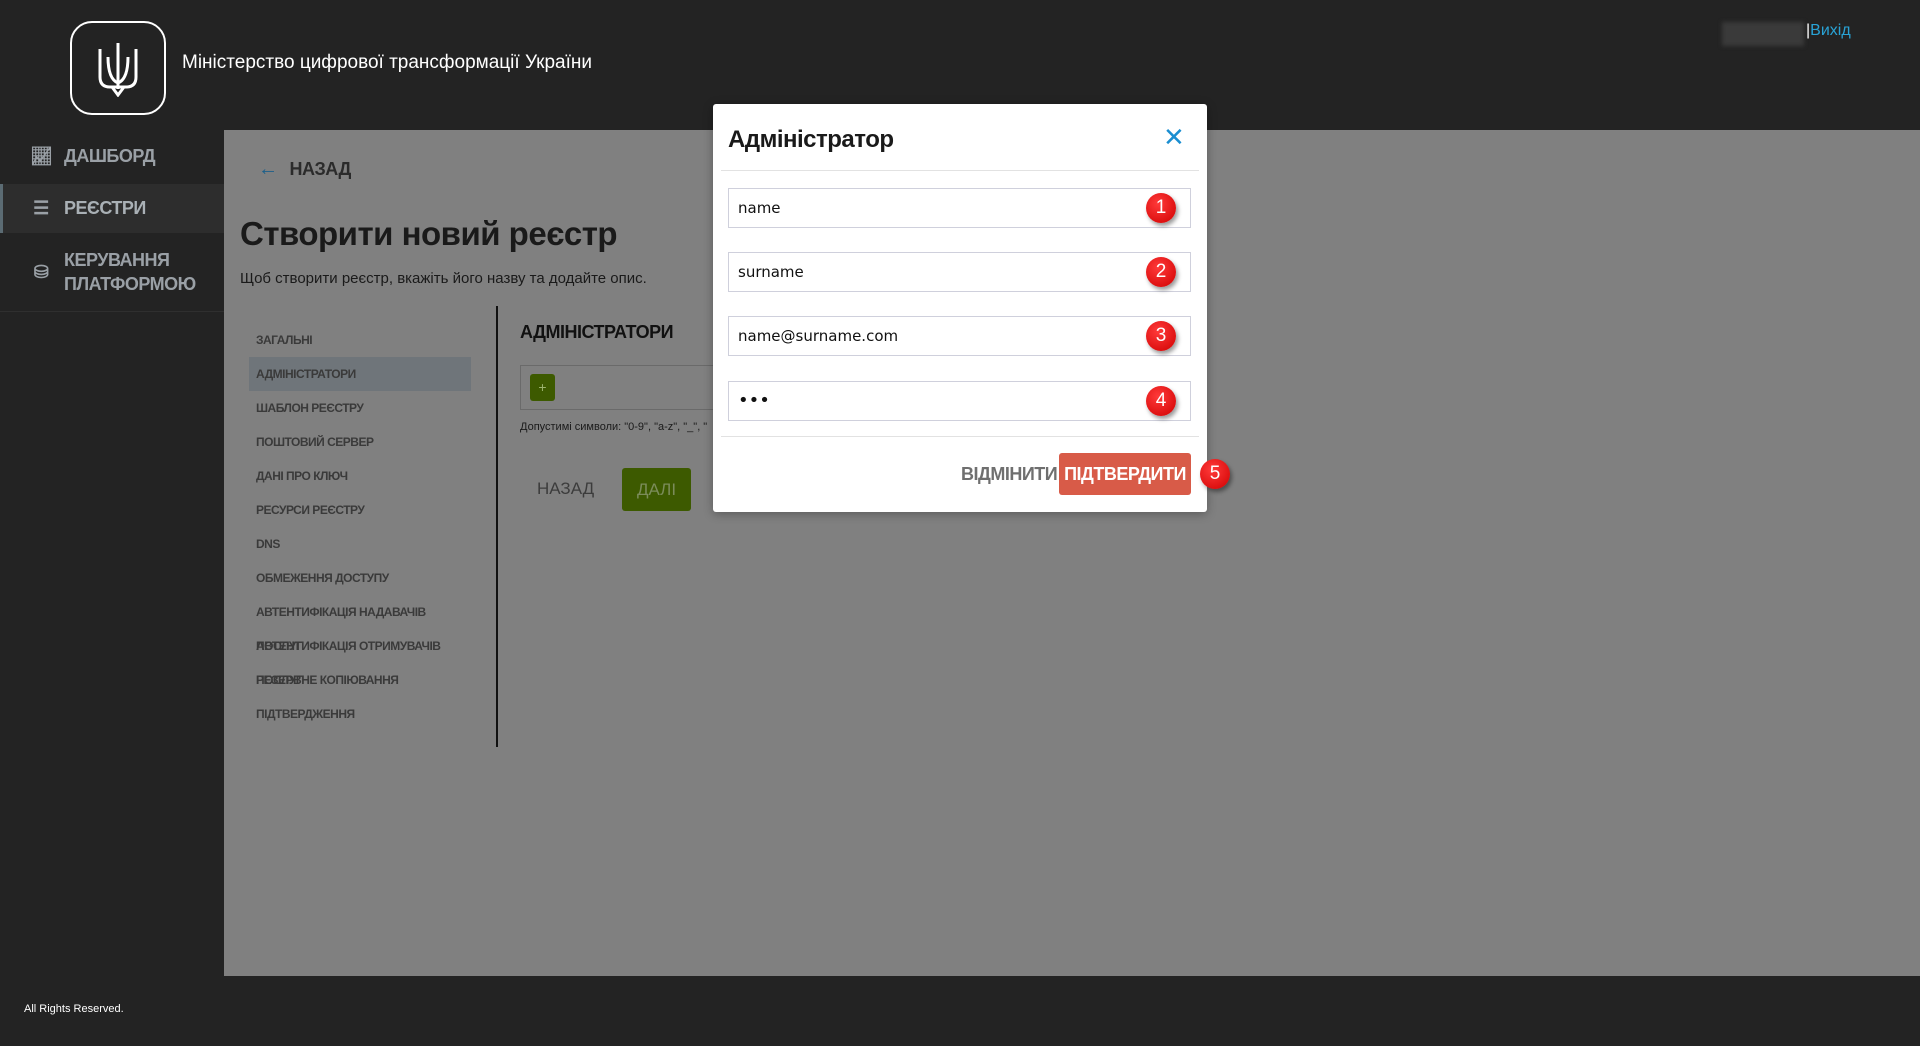  Describe the element at coordinates (320, 169) in the screenshot. I see `back-label: НАЗАД` at that location.